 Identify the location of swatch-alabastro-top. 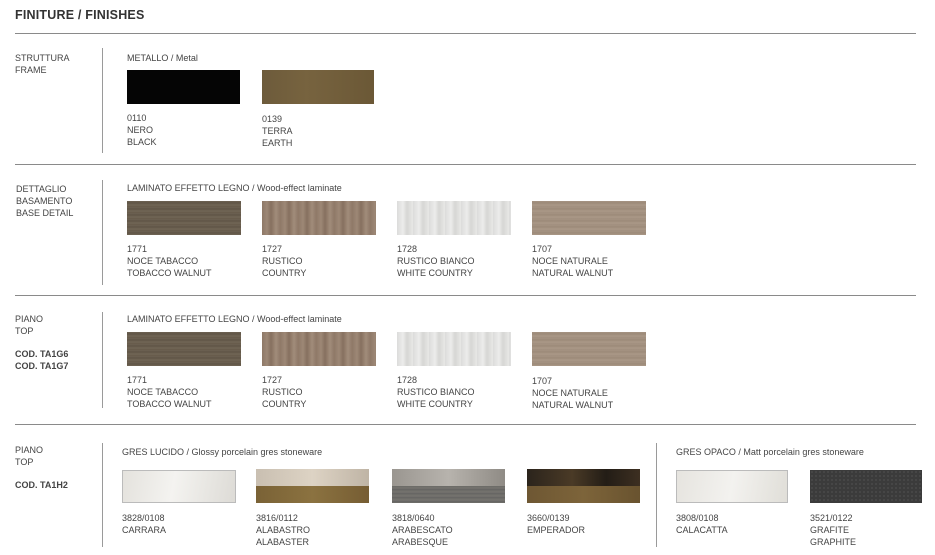
(312, 477).